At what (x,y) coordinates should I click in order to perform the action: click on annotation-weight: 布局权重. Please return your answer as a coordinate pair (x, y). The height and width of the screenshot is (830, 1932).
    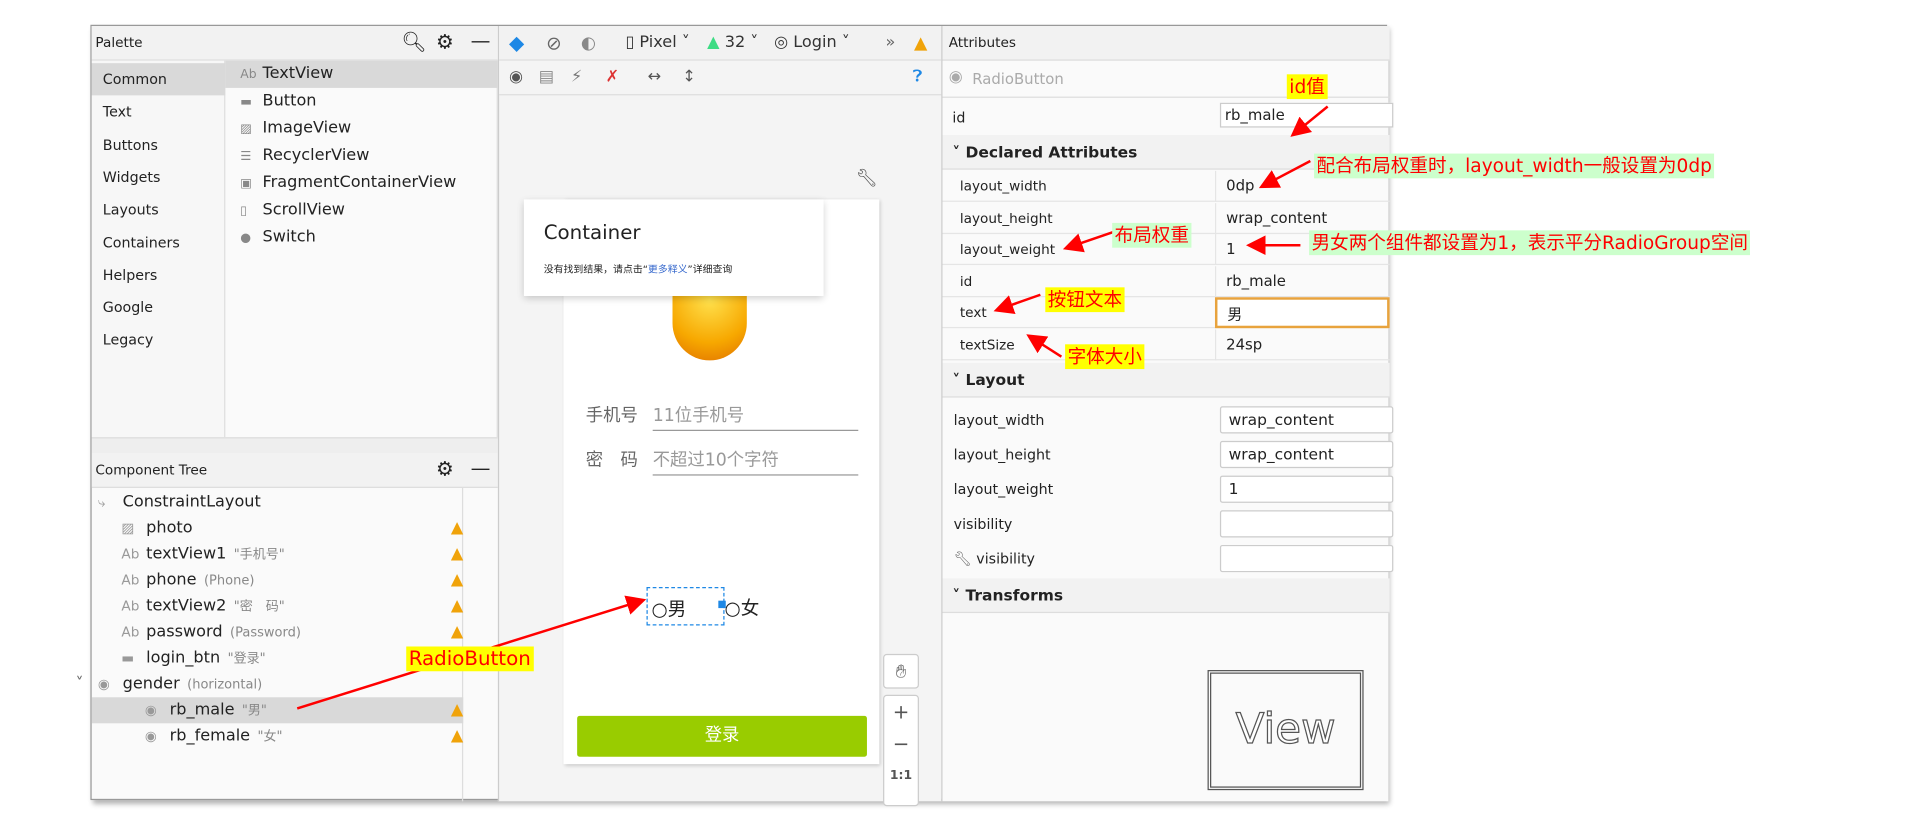
    Looking at the image, I should click on (1152, 235).